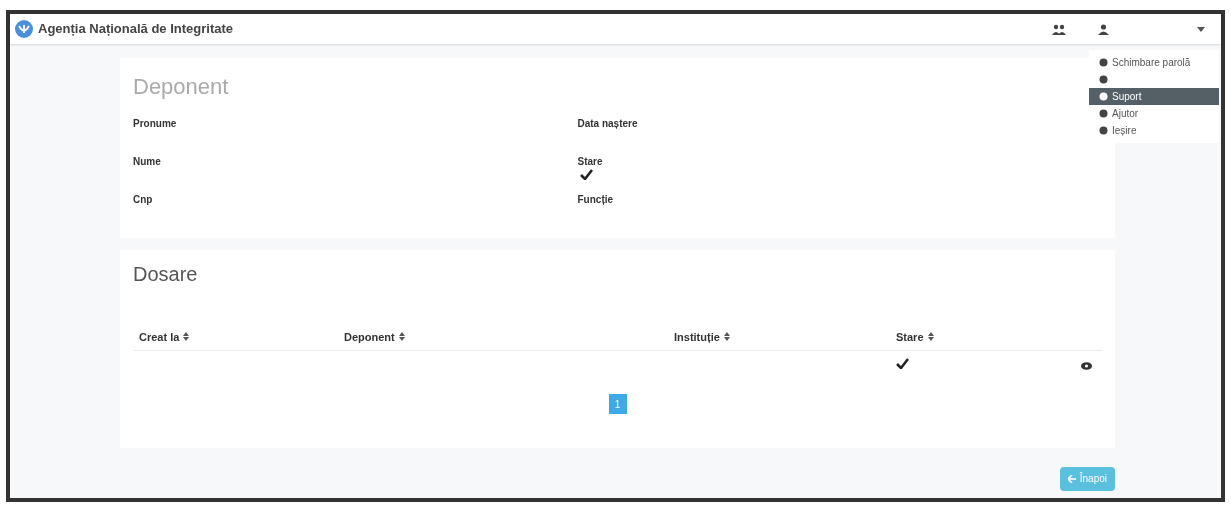  I want to click on field-label: Funcție, so click(596, 200).